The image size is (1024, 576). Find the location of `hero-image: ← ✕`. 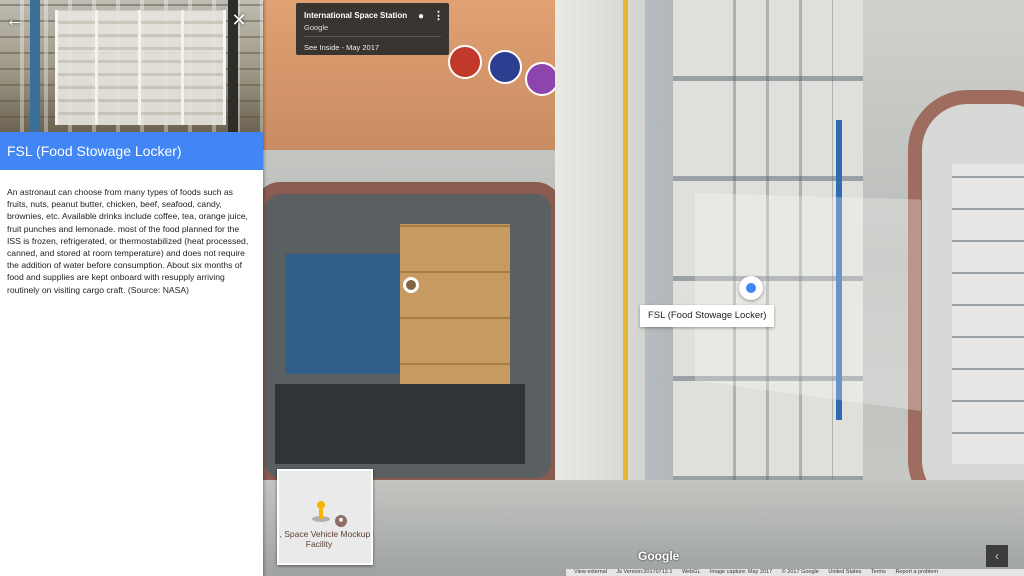

hero-image: ← ✕ is located at coordinates (131, 66).